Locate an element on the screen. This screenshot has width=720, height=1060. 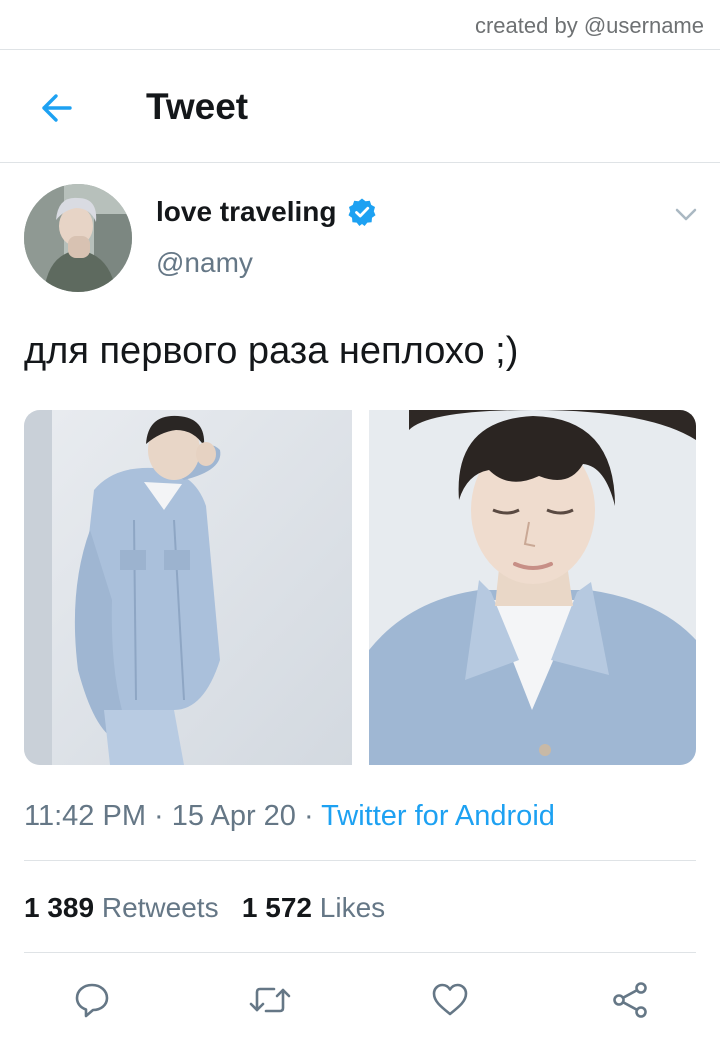
back-button is located at coordinates (56, 108).